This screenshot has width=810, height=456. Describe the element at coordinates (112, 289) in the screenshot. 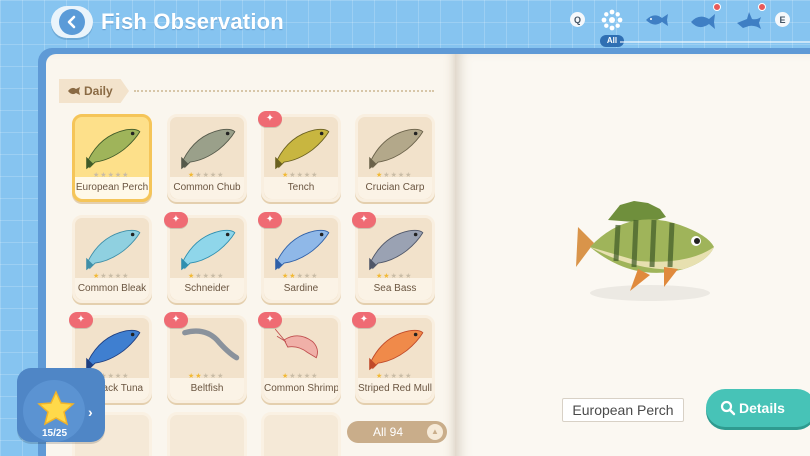

I see `fish-card-label: Common Bleak` at that location.